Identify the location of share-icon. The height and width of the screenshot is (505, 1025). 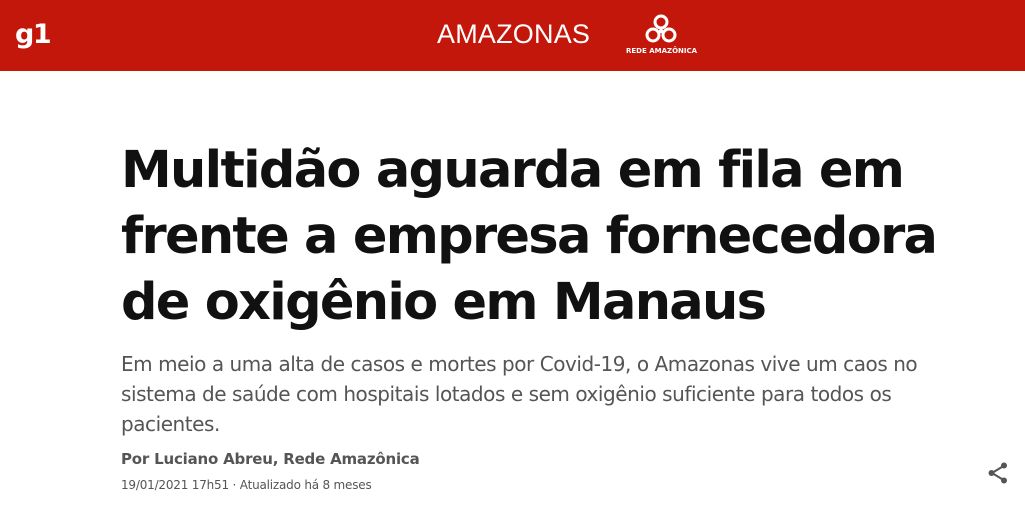
(997, 473).